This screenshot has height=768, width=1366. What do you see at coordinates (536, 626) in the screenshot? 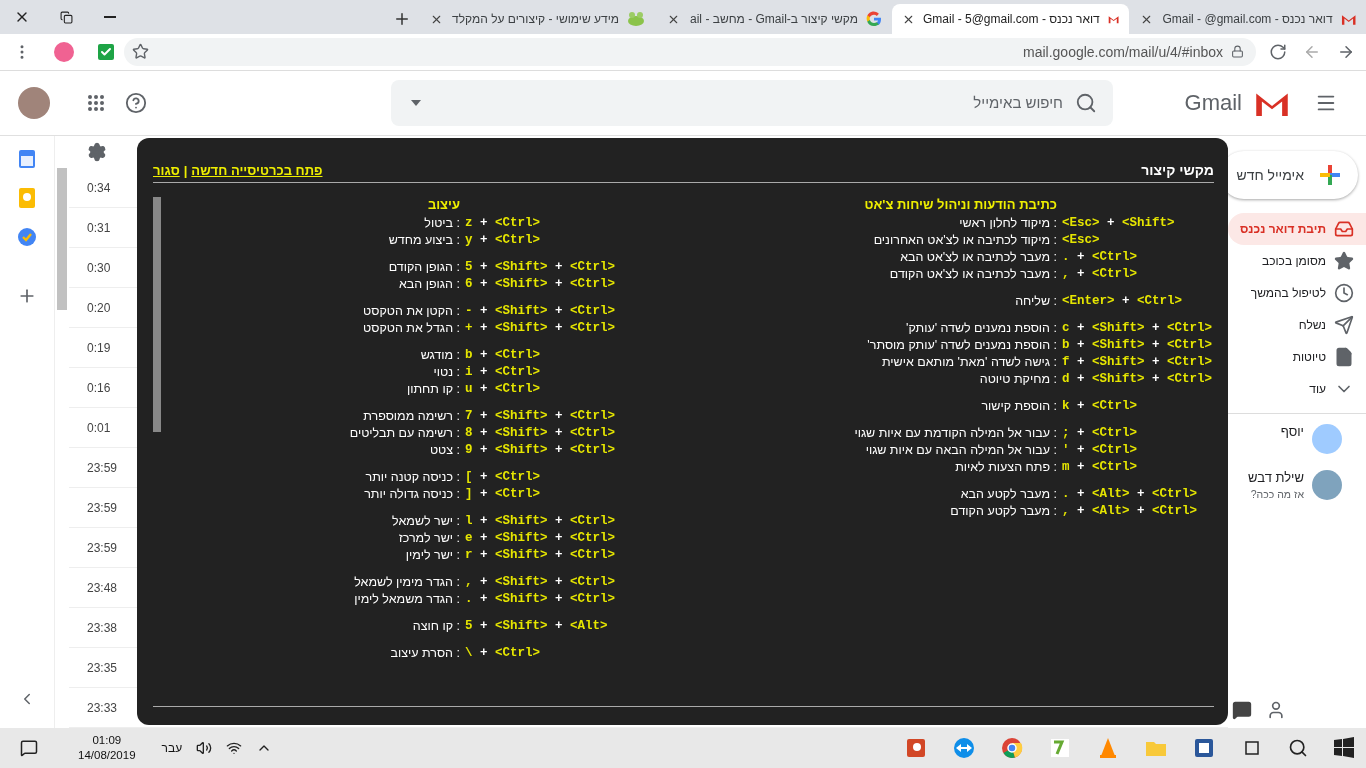
I see `shortcut-keys: 5 + <Shift> + <Alt>` at bounding box center [536, 626].